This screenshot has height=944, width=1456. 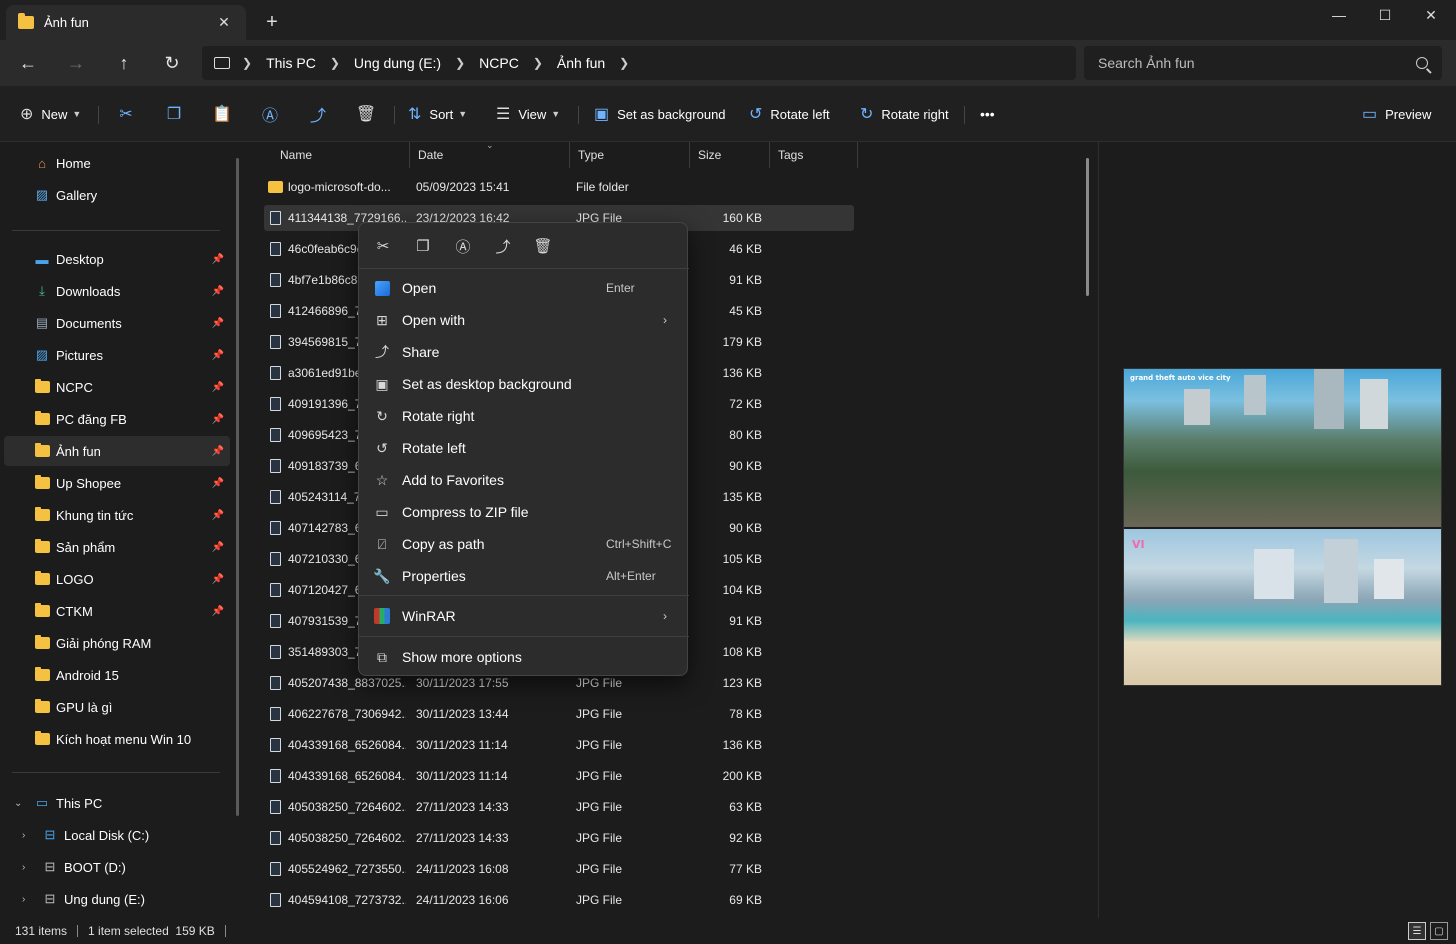 What do you see at coordinates (341, 155) in the screenshot?
I see `column-header-name: Name` at bounding box center [341, 155].